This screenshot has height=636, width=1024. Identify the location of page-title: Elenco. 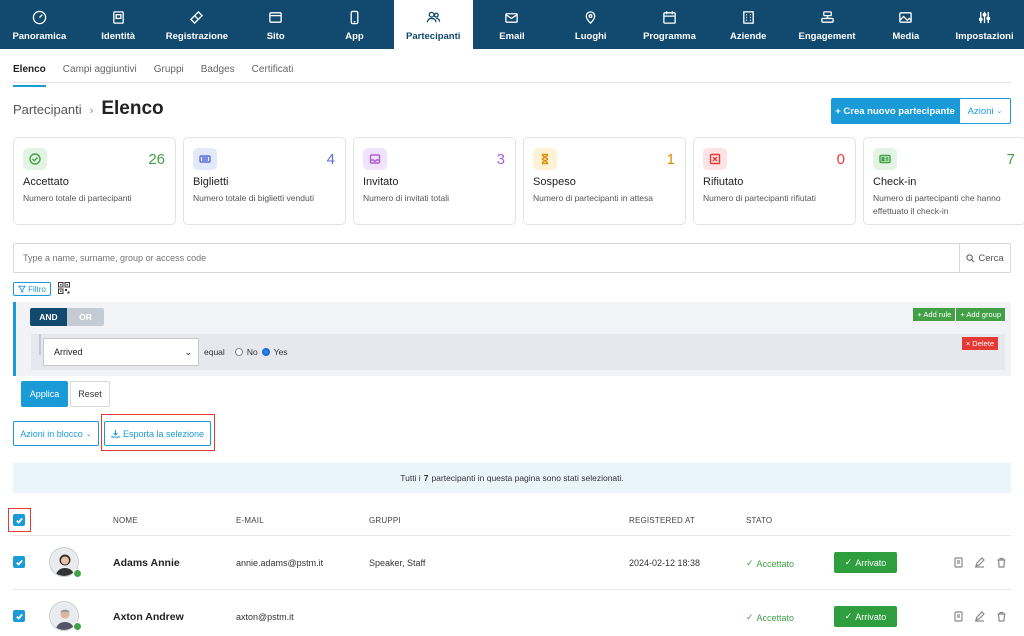
(132, 108).